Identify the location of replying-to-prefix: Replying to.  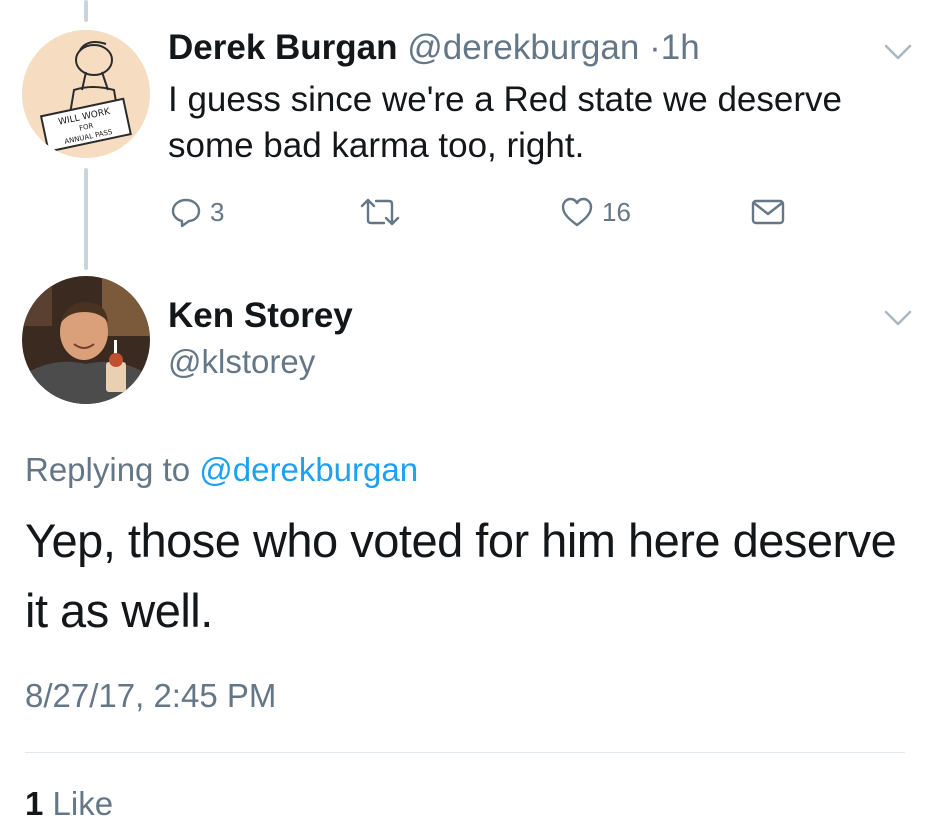
(108, 469).